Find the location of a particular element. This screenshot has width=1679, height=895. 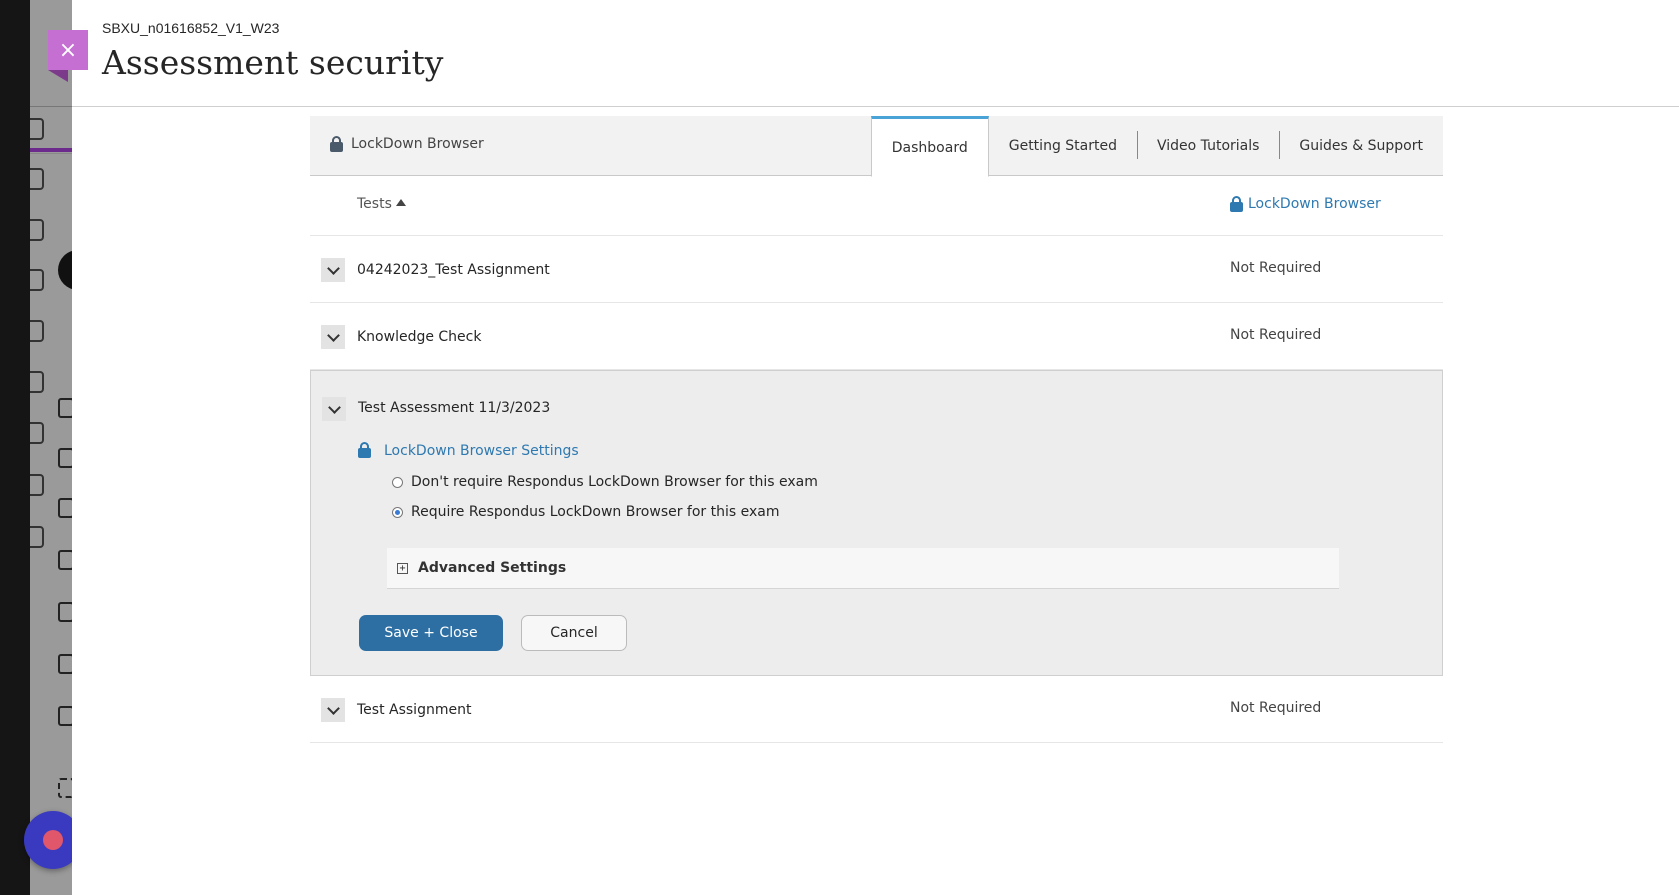

grades-icon is located at coordinates (37, 433).